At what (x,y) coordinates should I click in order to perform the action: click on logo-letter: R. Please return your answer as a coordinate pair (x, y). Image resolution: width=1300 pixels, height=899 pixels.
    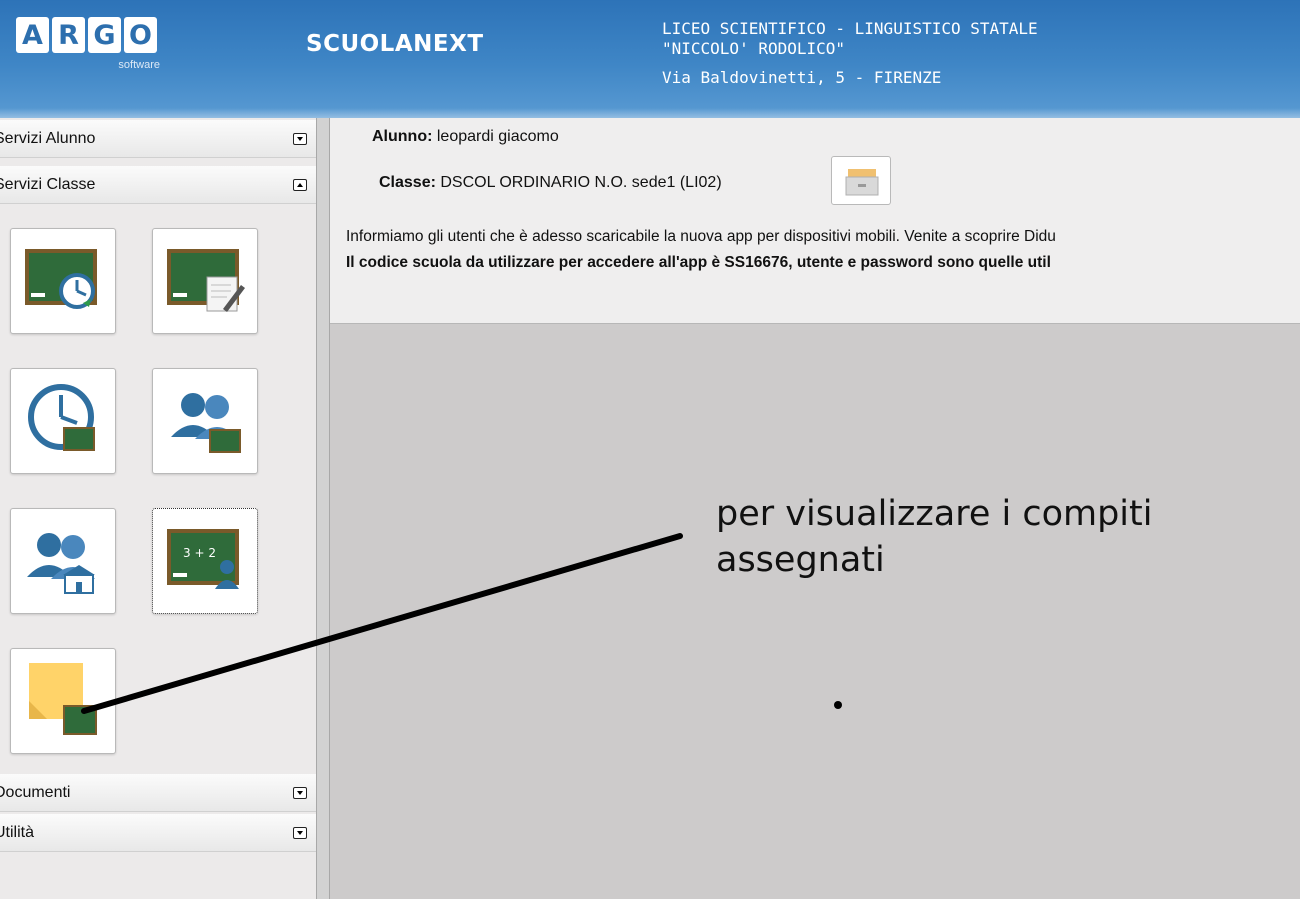
    Looking at the image, I should click on (68, 35).